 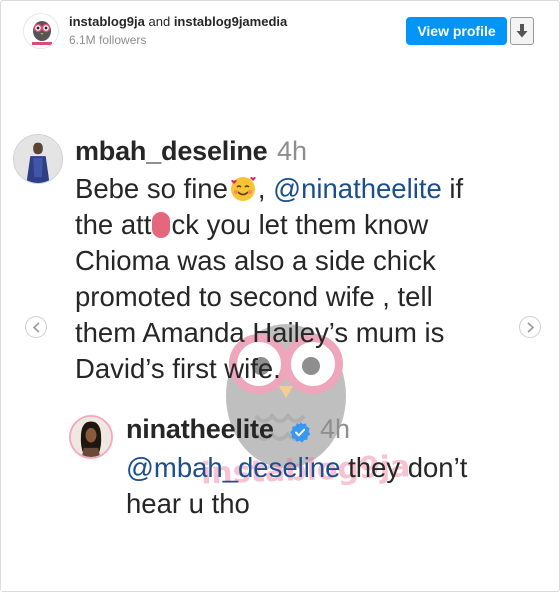 What do you see at coordinates (178, 368) in the screenshot?
I see `comment-line: David’s first wife.` at bounding box center [178, 368].